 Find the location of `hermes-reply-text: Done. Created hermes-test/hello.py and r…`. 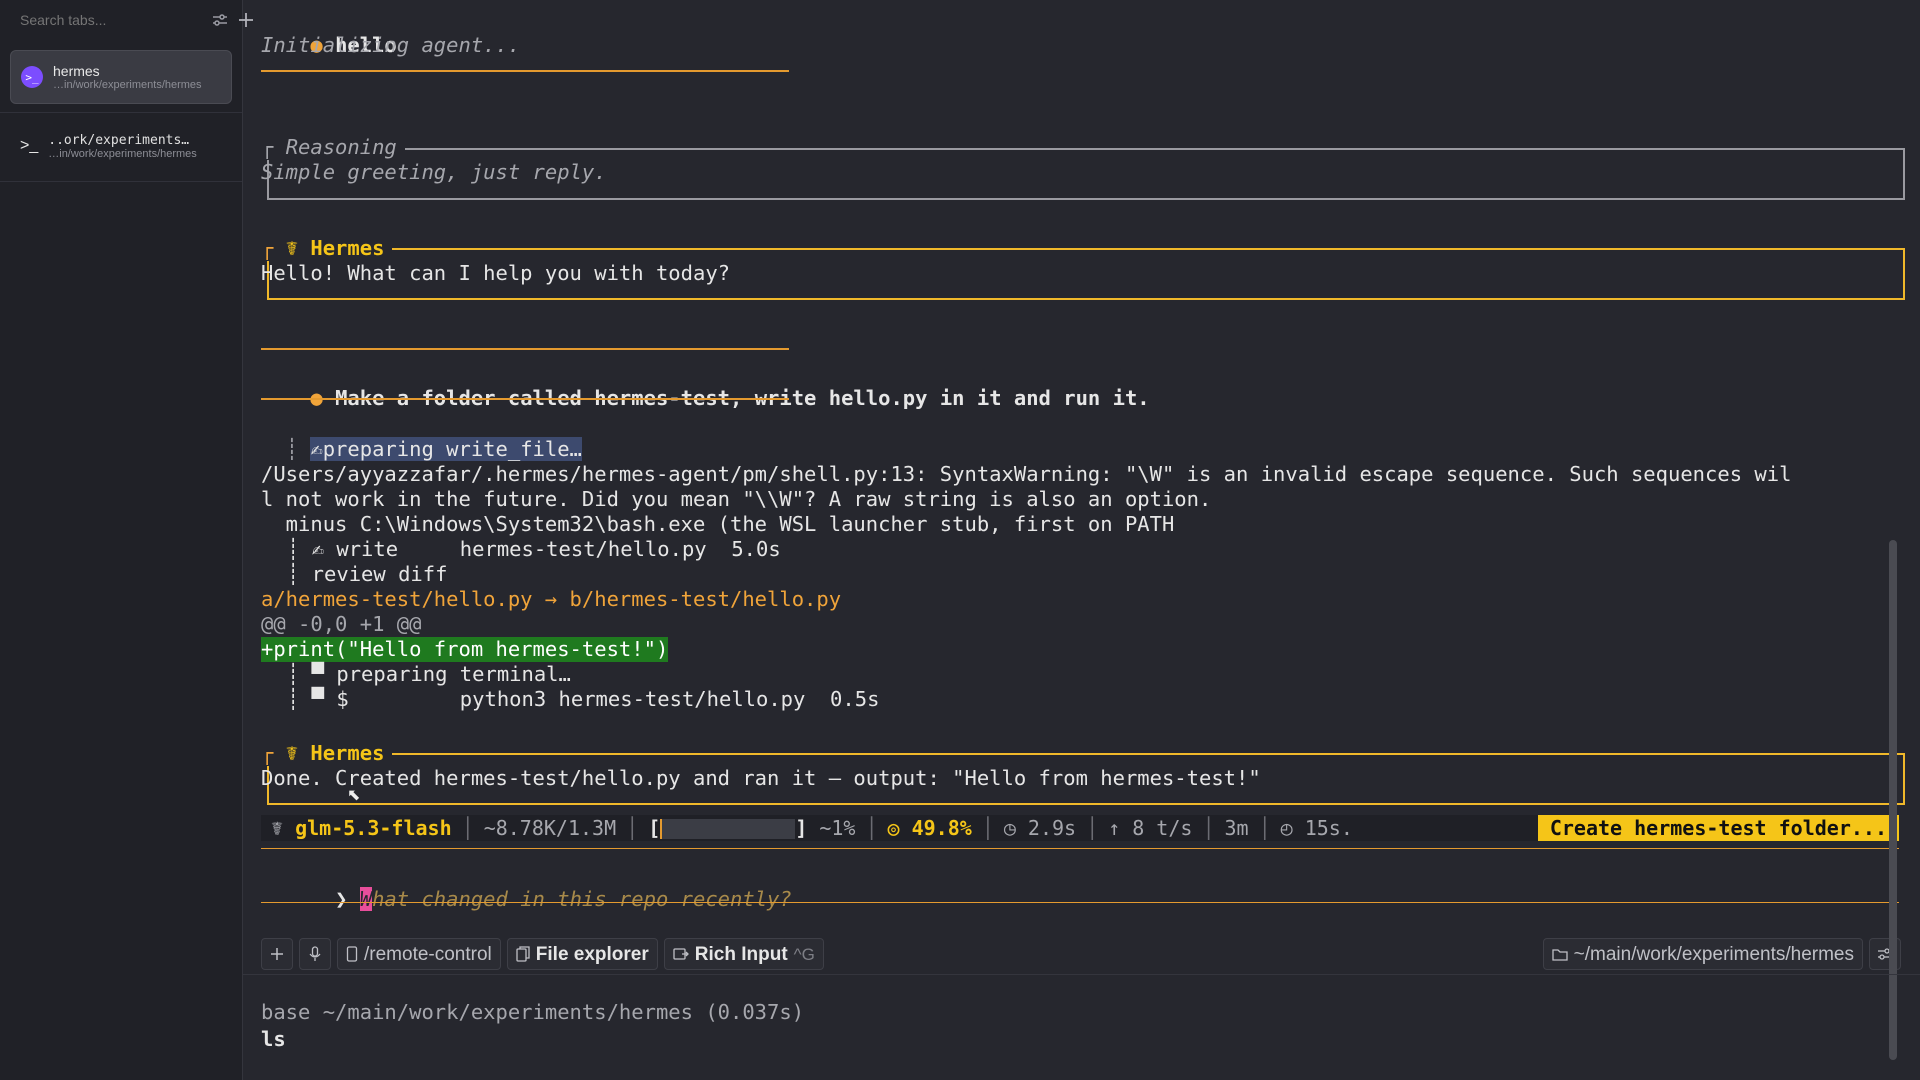

hermes-reply-text: Done. Created hermes-test/hello.py and r… is located at coordinates (761, 778).